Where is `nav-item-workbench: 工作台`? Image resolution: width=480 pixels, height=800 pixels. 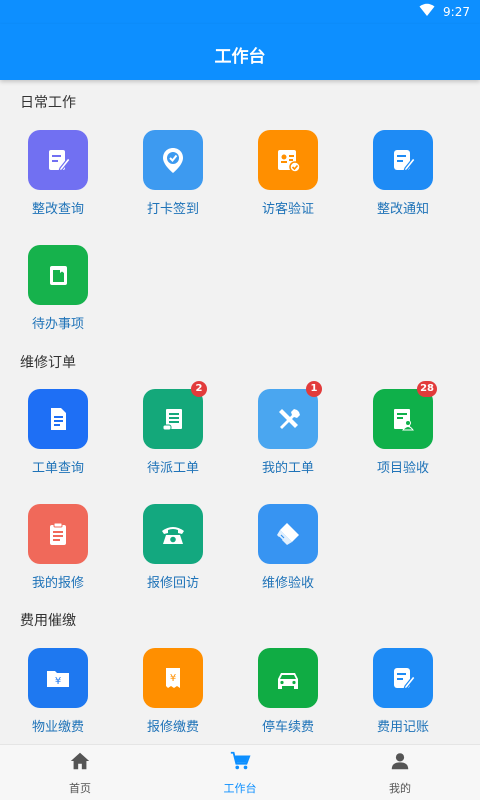
nav-item-workbench: 工作台 is located at coordinates (240, 772).